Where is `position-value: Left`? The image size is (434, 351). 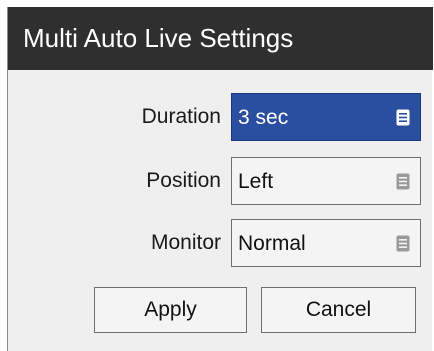
position-value: Left is located at coordinates (256, 181).